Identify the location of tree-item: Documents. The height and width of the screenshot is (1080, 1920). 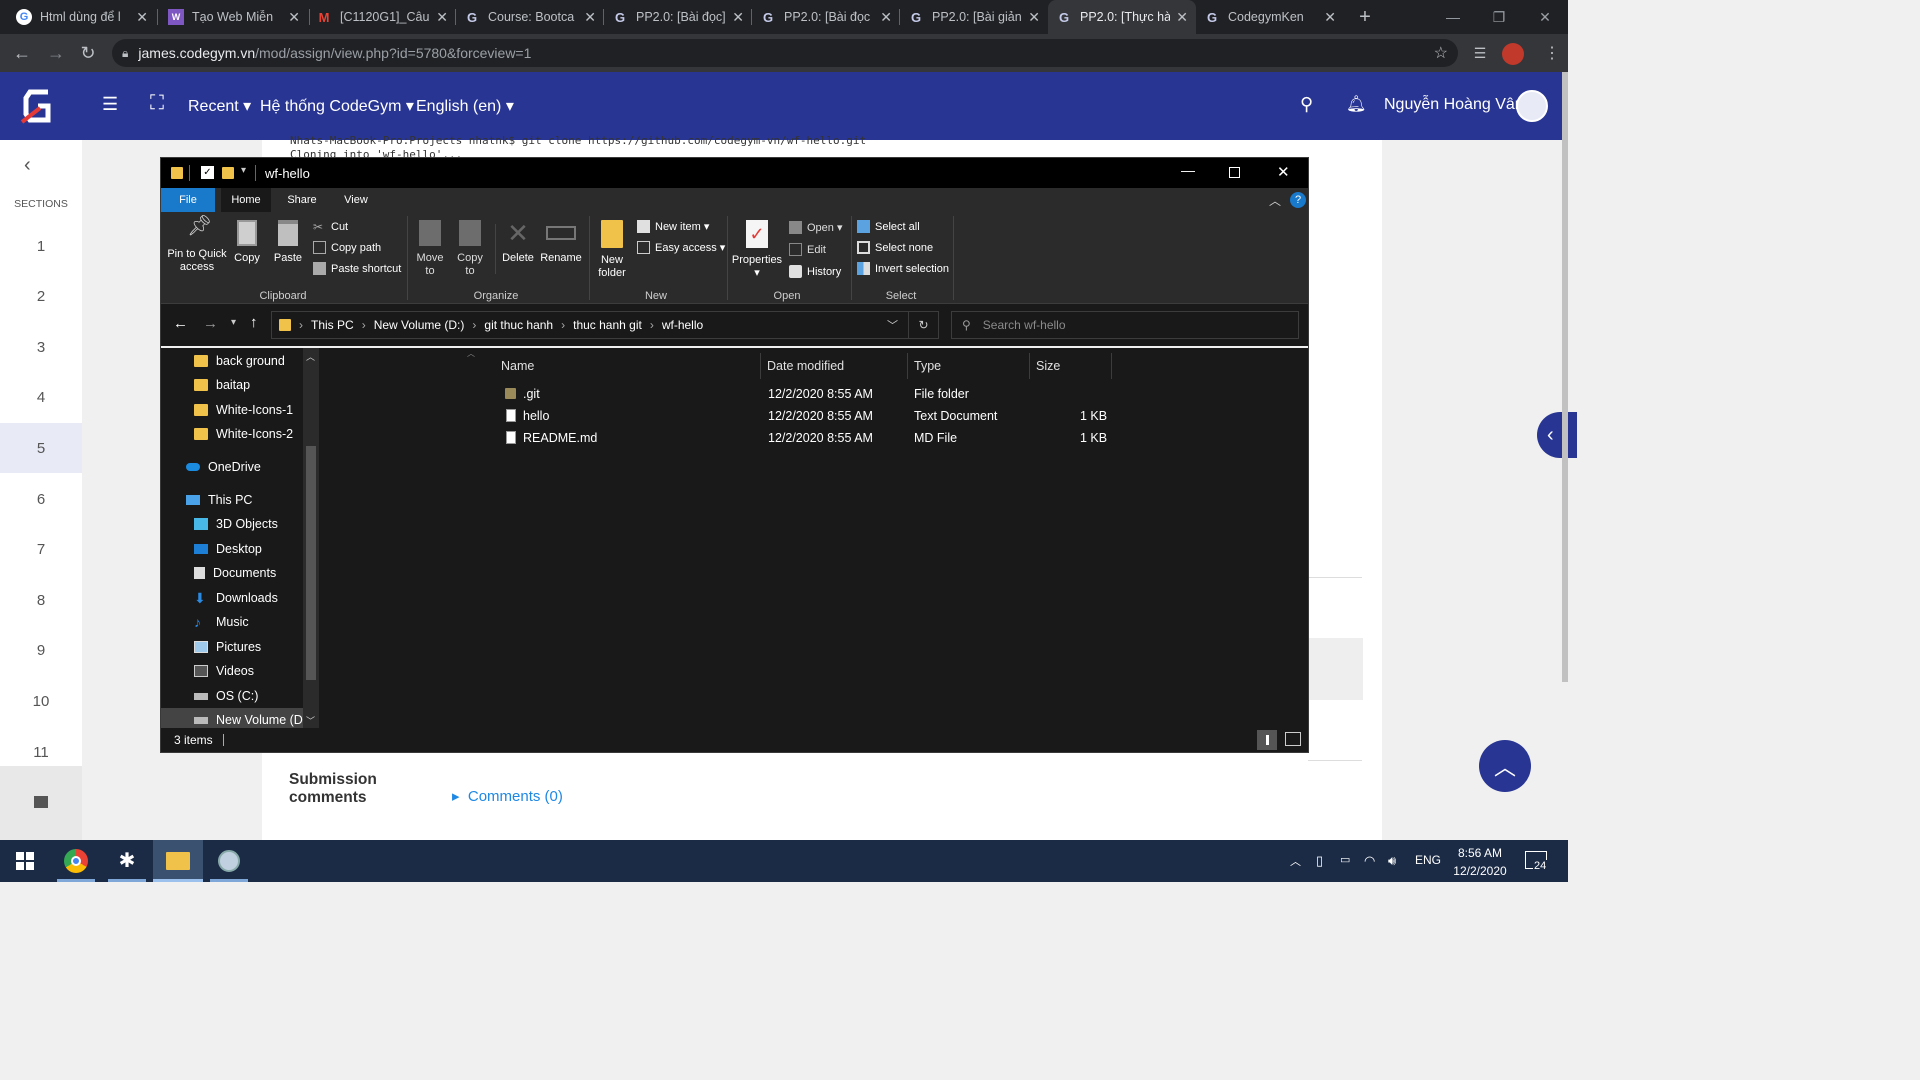
(235, 573).